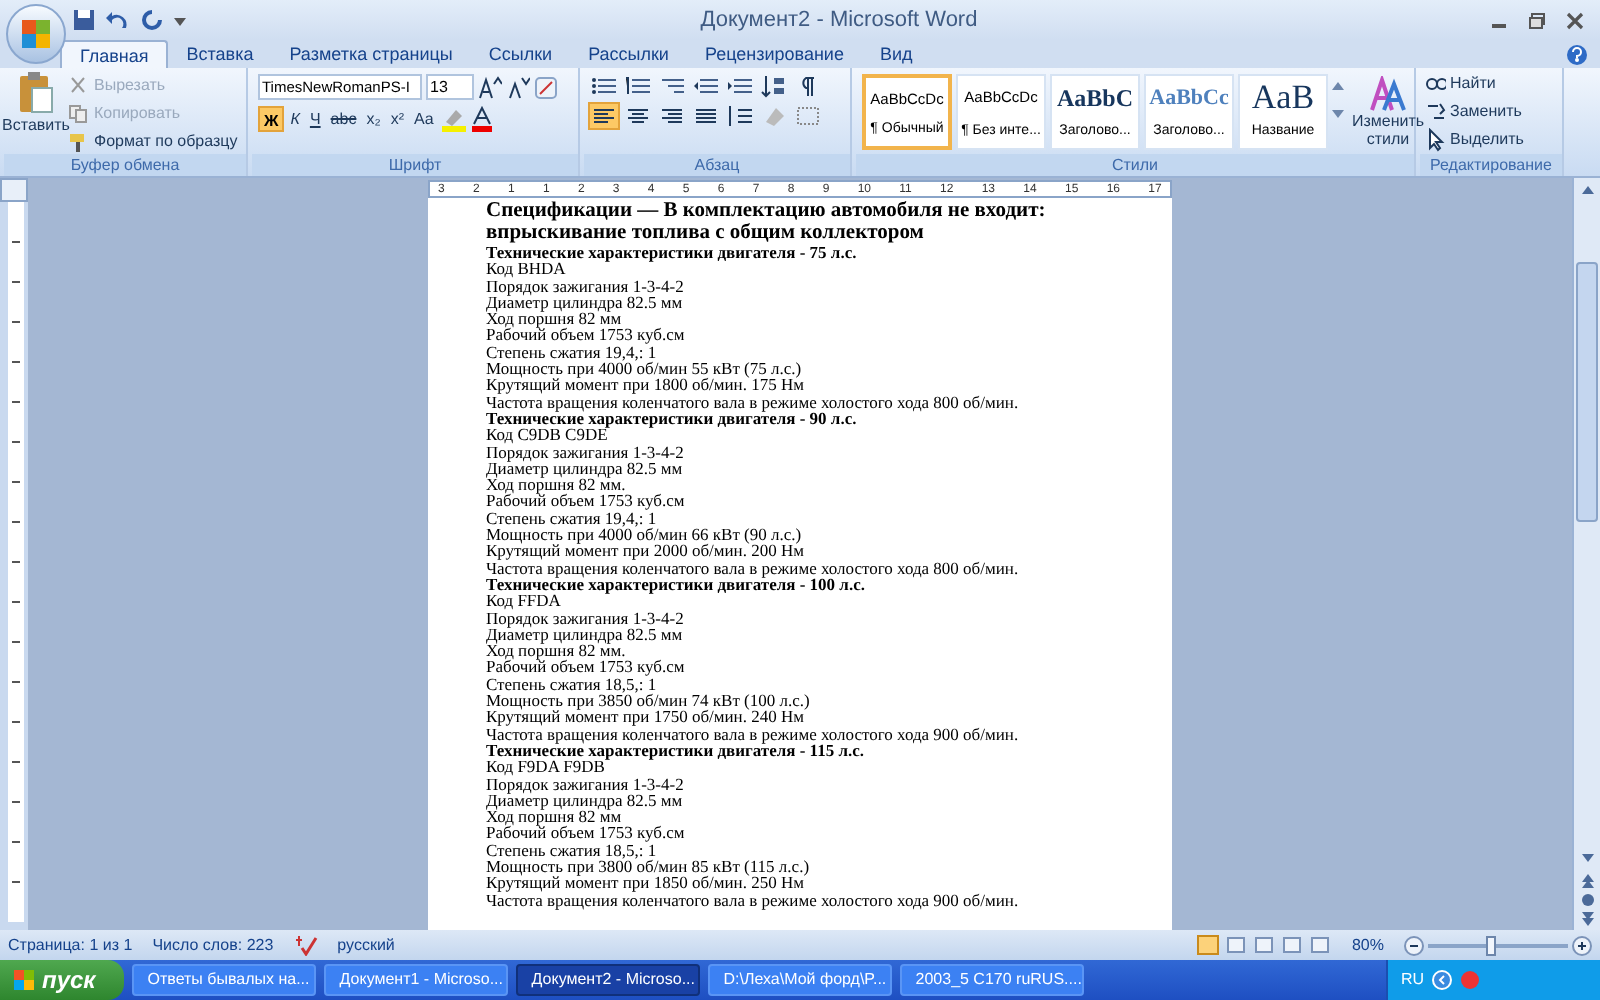 This screenshot has height=1000, width=1600. Describe the element at coordinates (645, 368) in the screenshot. I see `paragraph-text: Мощность при 4000 об/мин 55 кВт (75 л.с.)` at that location.